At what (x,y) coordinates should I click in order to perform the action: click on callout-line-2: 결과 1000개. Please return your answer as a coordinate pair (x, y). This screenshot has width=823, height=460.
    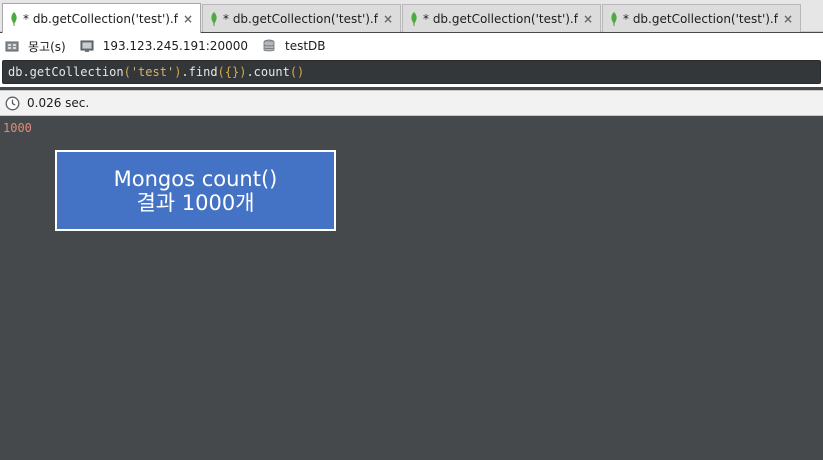
    Looking at the image, I should click on (195, 202).